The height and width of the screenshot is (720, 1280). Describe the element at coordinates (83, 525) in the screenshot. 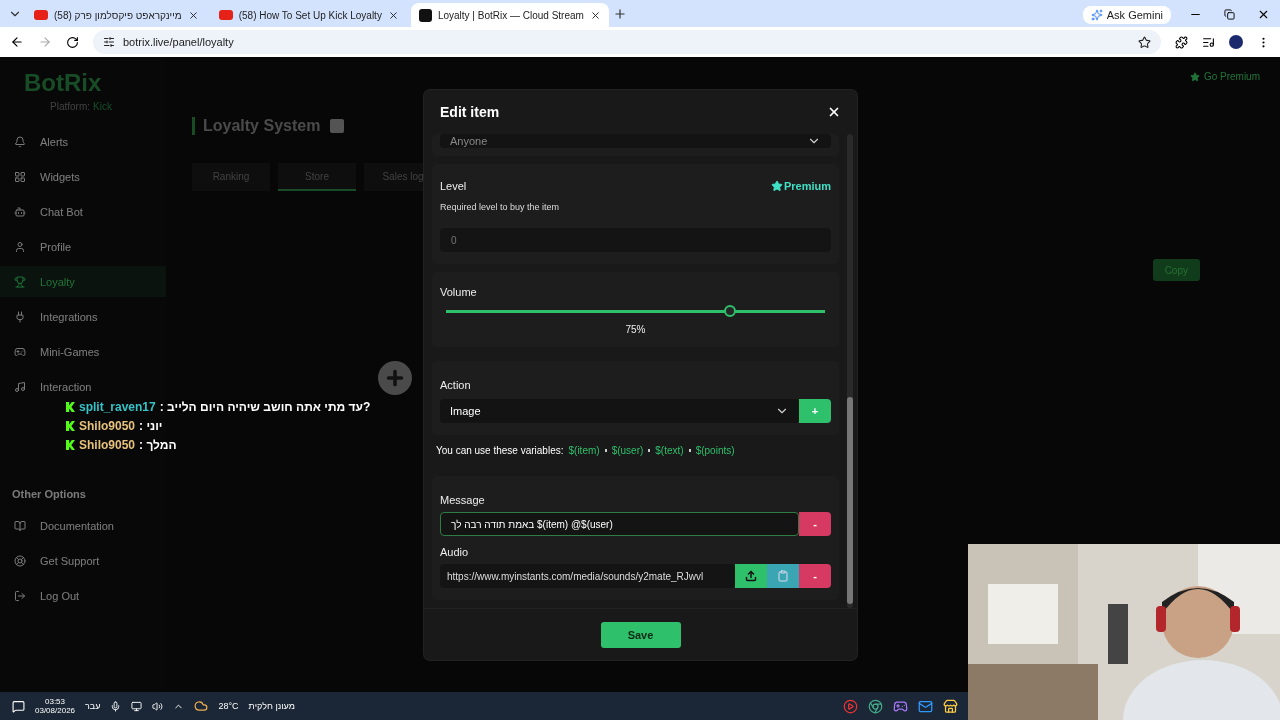

I see `sidebar-item: Documentation` at that location.